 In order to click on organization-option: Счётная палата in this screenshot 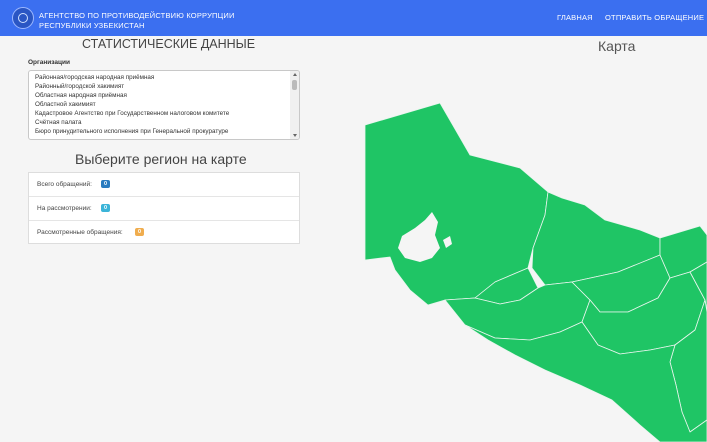, I will do `click(58, 122)`.